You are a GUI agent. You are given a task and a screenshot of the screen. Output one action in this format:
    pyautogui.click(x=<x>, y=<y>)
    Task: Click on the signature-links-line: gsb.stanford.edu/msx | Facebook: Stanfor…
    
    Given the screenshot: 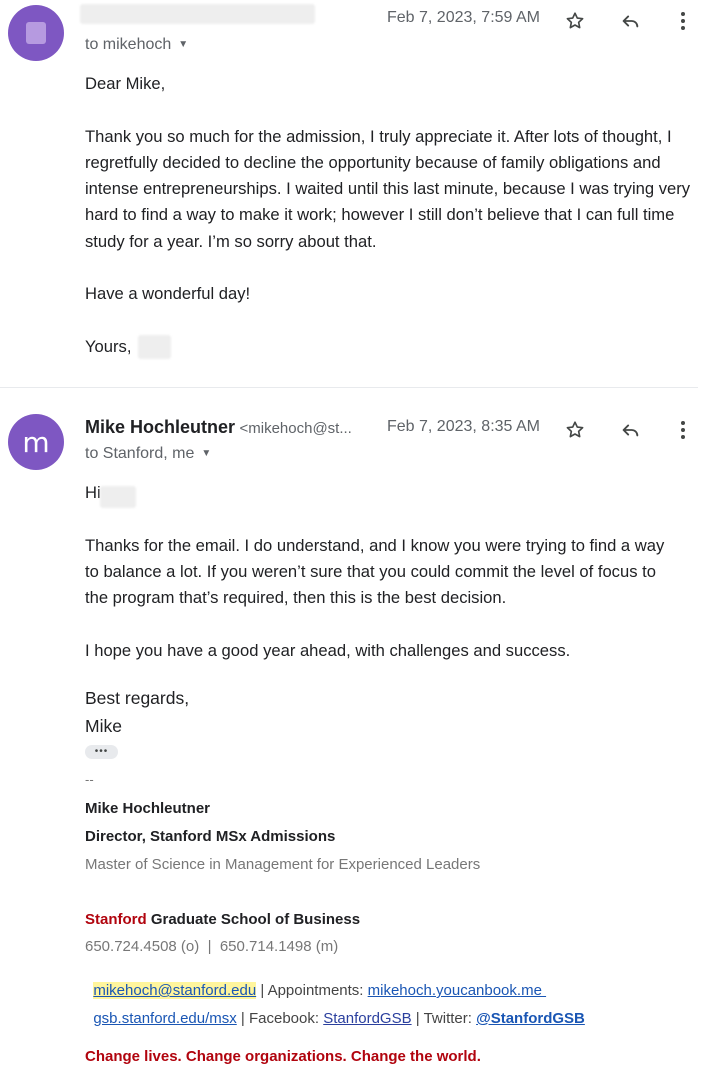 What is the action you would take?
    pyautogui.click(x=335, y=1010)
    